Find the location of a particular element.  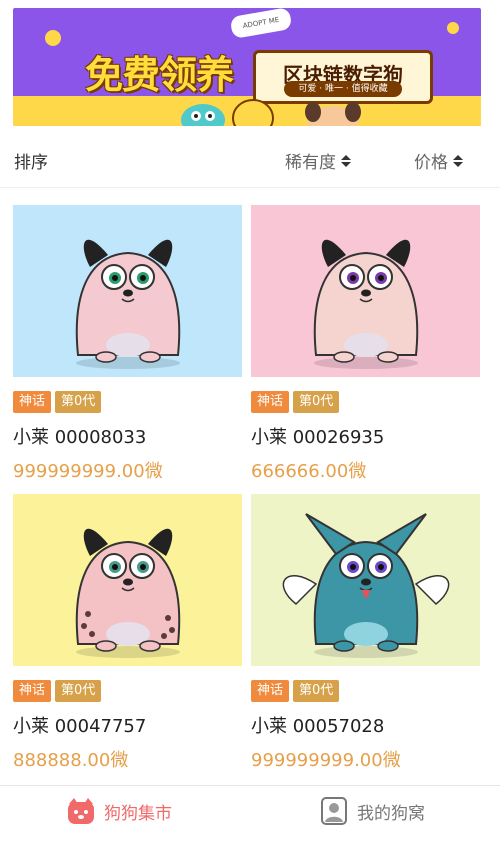

sort-by-rarity-button: 稀有度 is located at coordinates (318, 160).